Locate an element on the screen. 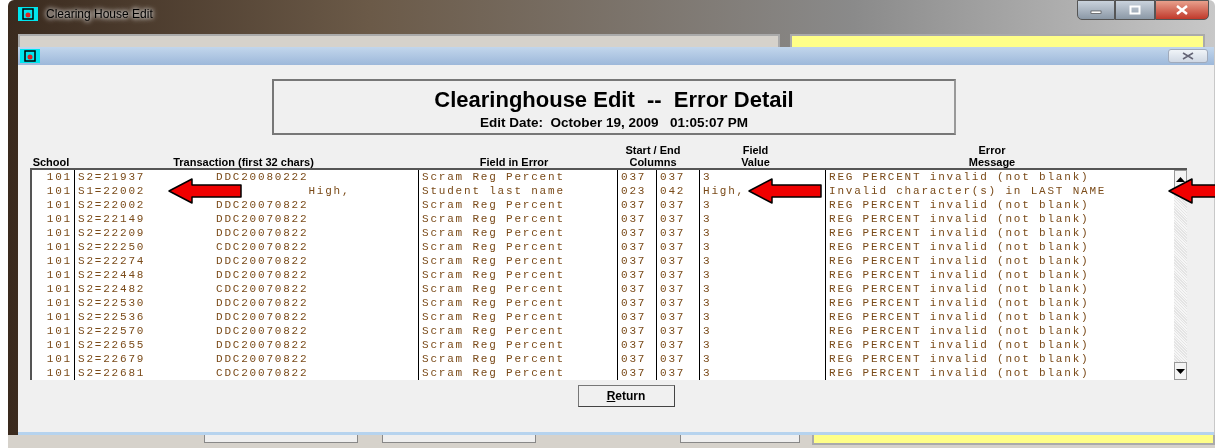 Image resolution: width=1221 pixels, height=448 pixels. table-cell: CDC20070822 is located at coordinates (262, 247).